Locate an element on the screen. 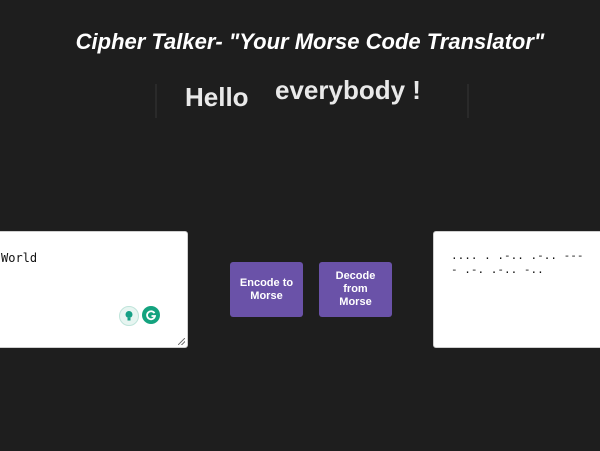 This screenshot has height=451, width=600. text-input-area: World is located at coordinates (94, 289).